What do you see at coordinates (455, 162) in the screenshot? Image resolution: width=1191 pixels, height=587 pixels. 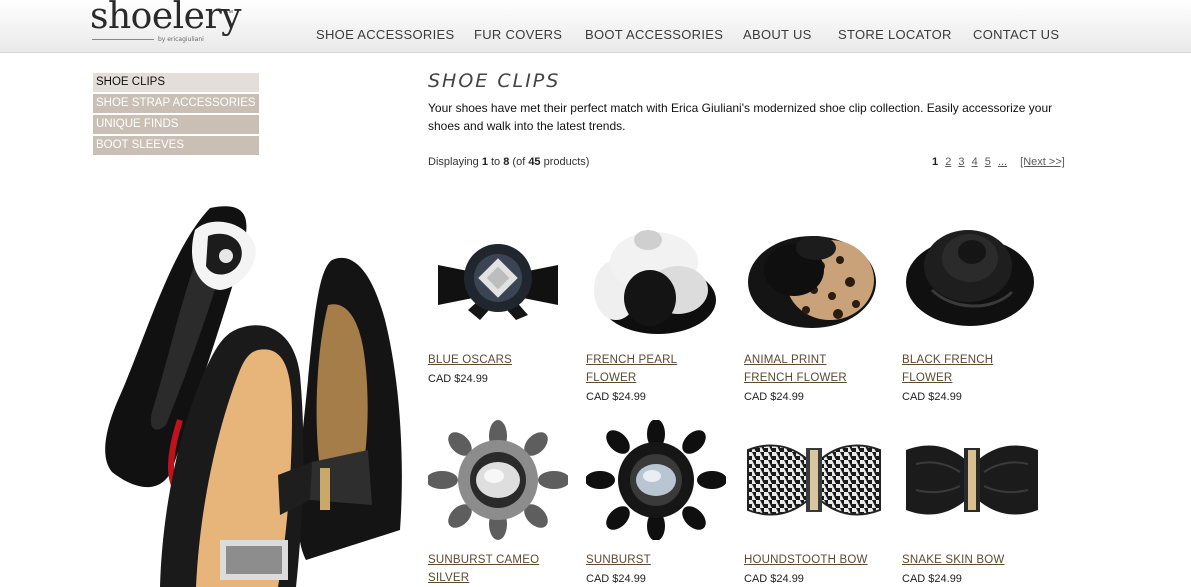 I see `count-prefix: Displaying` at bounding box center [455, 162].